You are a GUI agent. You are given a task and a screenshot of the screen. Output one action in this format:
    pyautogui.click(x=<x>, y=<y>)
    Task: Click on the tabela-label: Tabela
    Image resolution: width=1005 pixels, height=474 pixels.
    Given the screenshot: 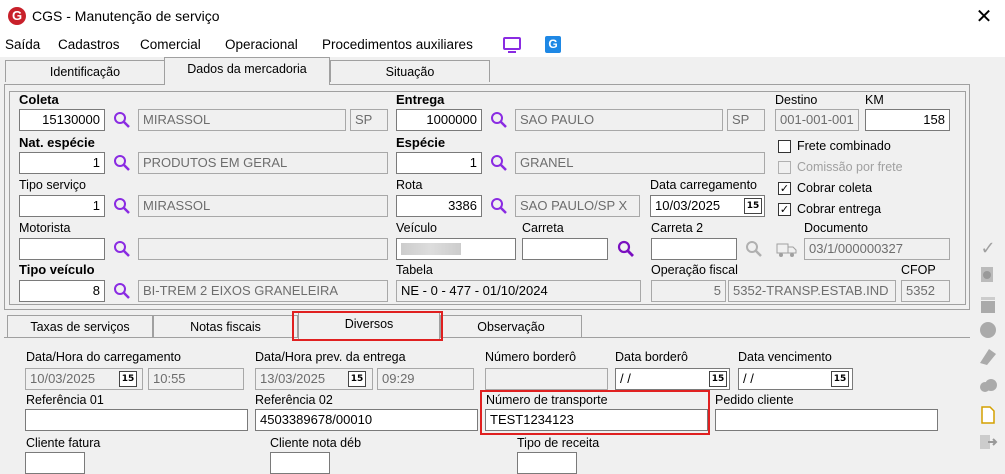 What is the action you would take?
    pyautogui.click(x=414, y=270)
    